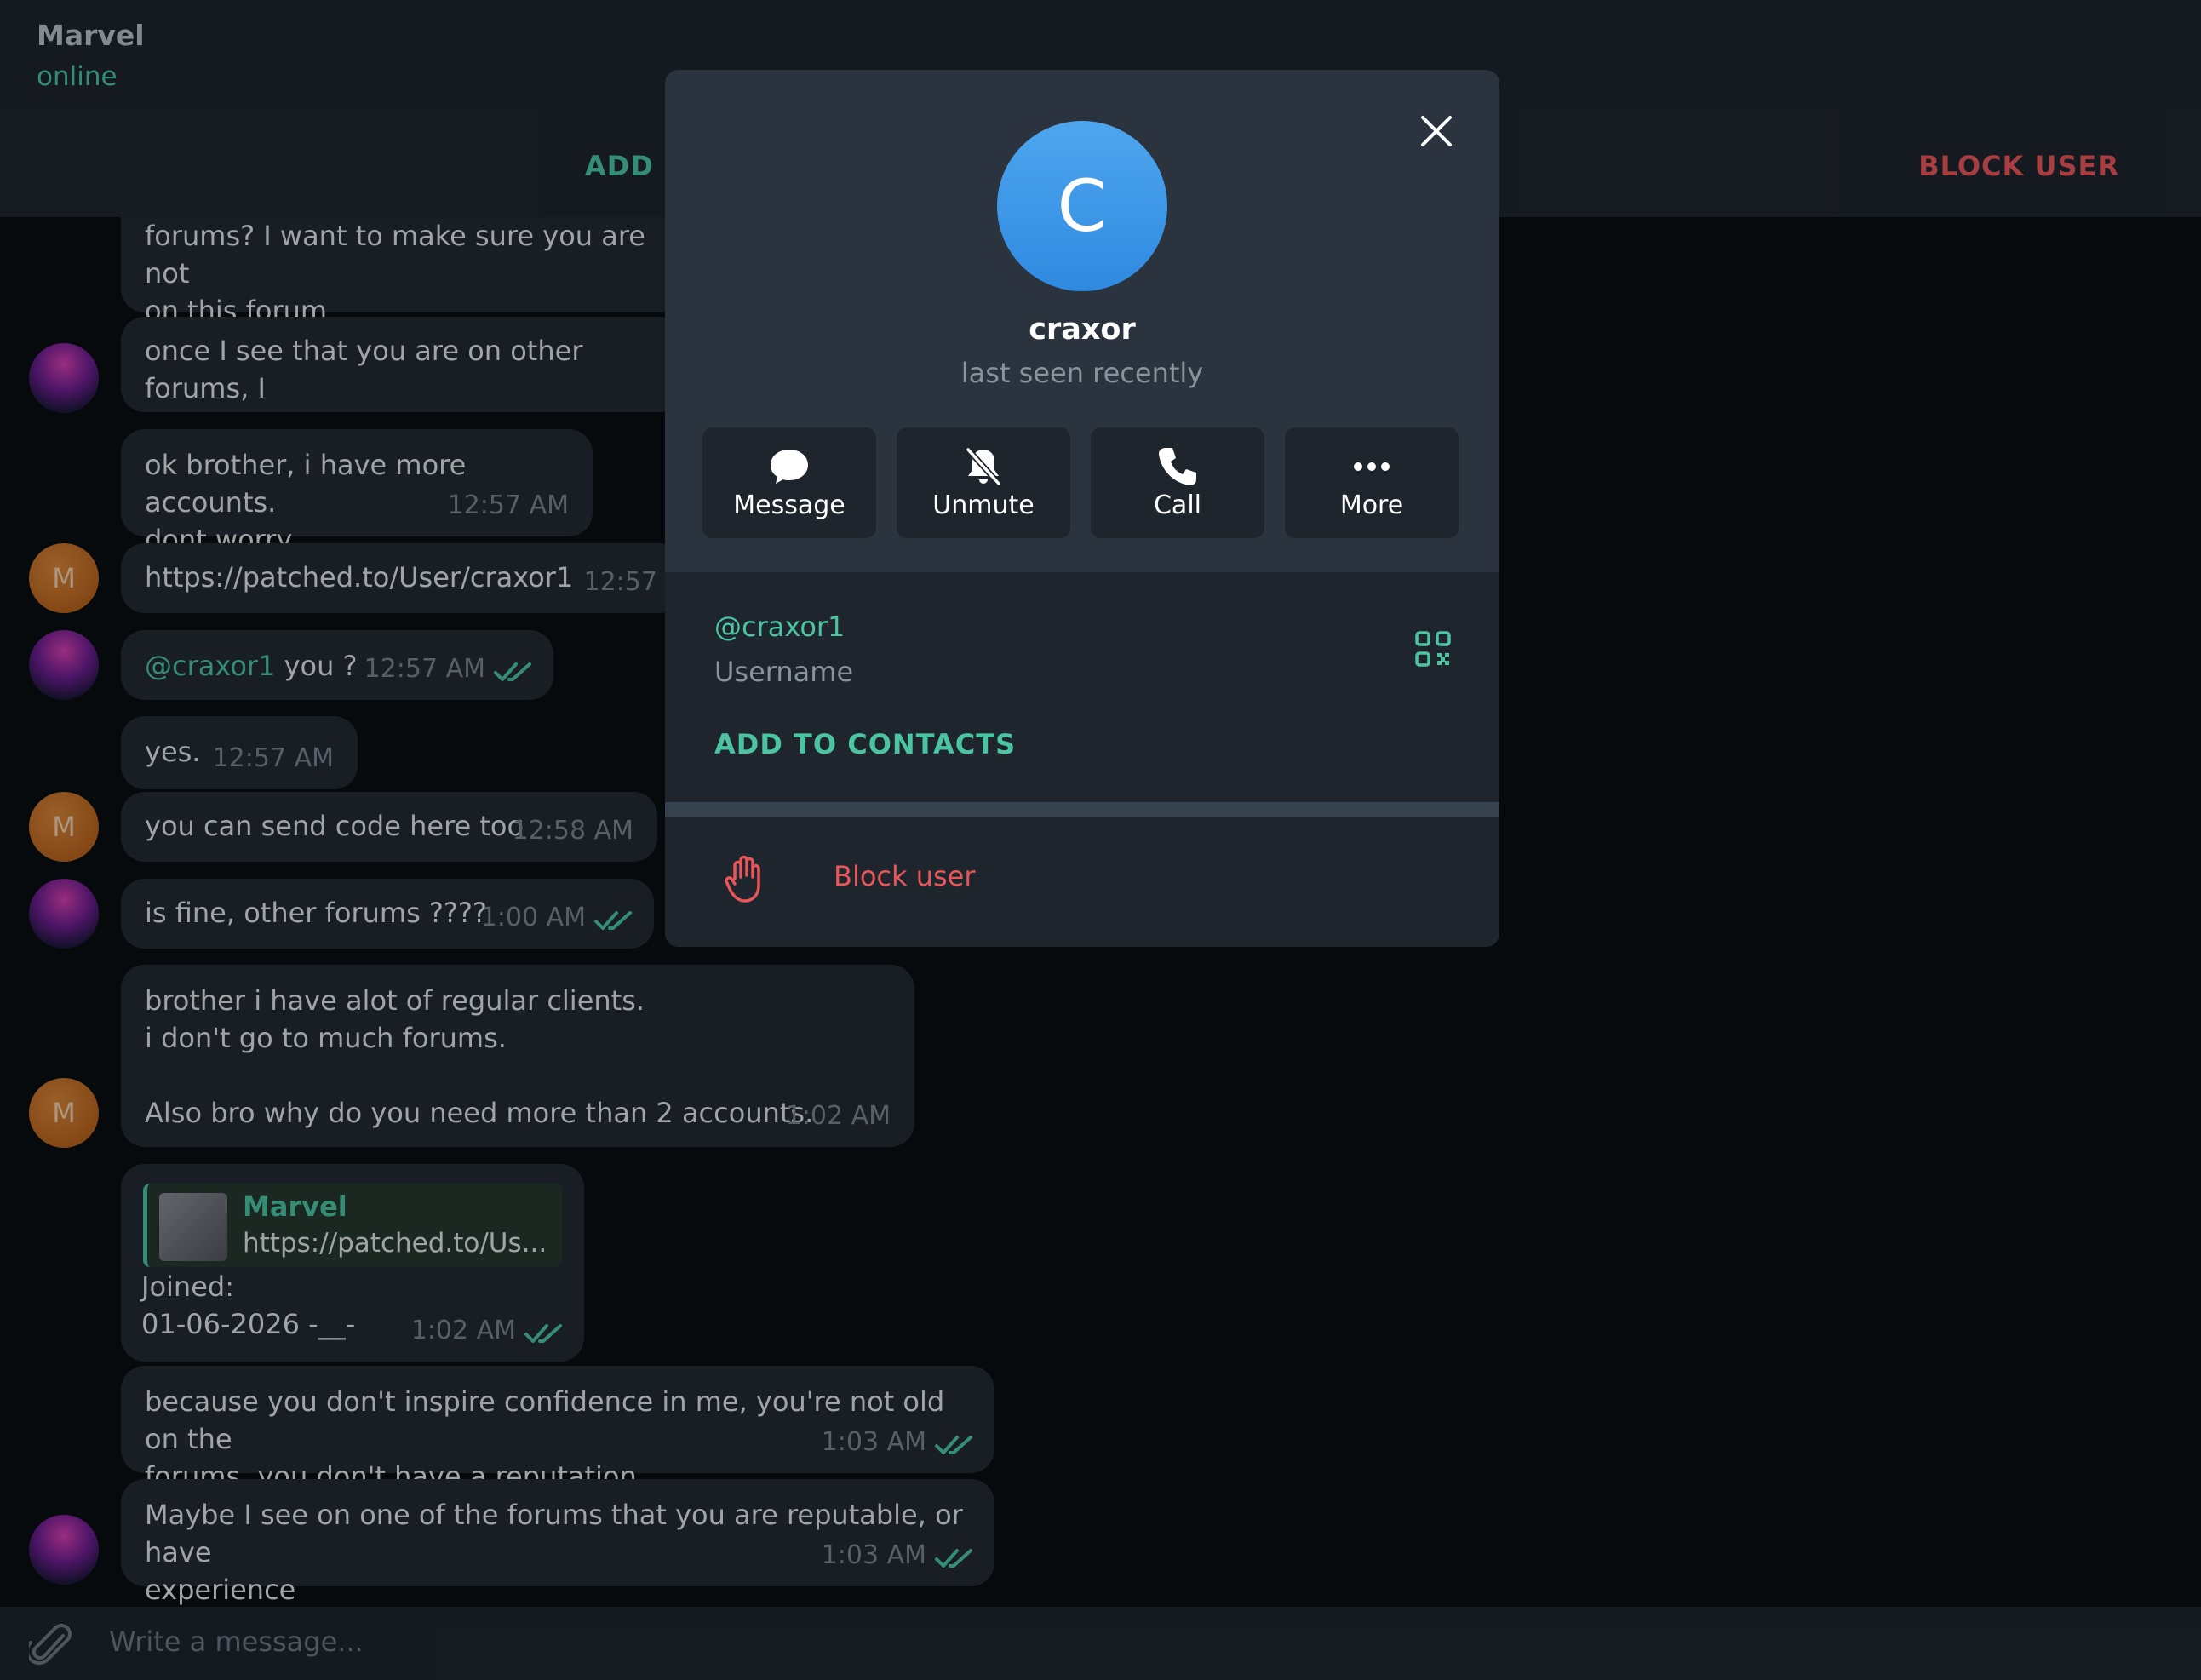 This screenshot has width=2201, height=1680. I want to click on close-icon, so click(1437, 131).